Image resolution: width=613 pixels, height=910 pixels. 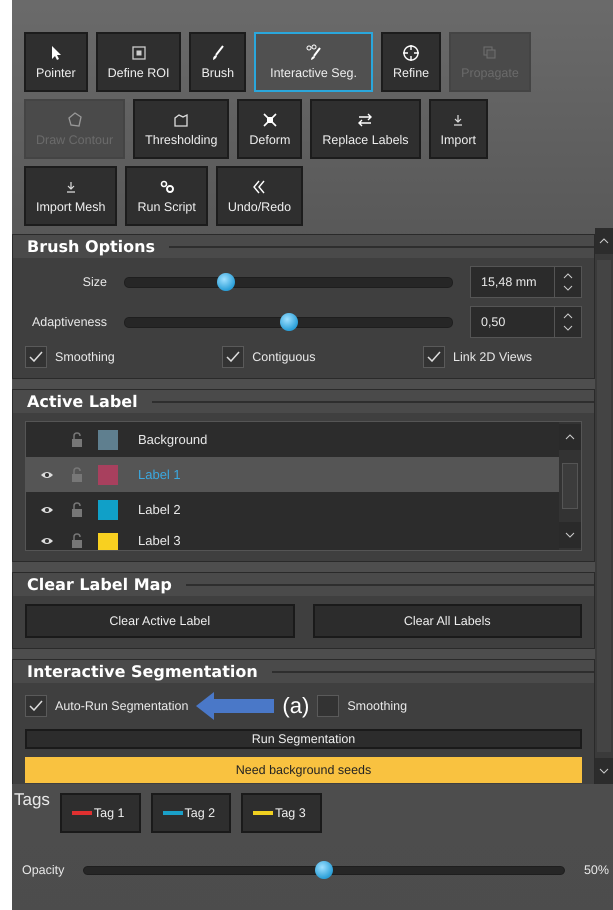 What do you see at coordinates (526, 282) in the screenshot?
I see `spin-box: 15,48 mm` at bounding box center [526, 282].